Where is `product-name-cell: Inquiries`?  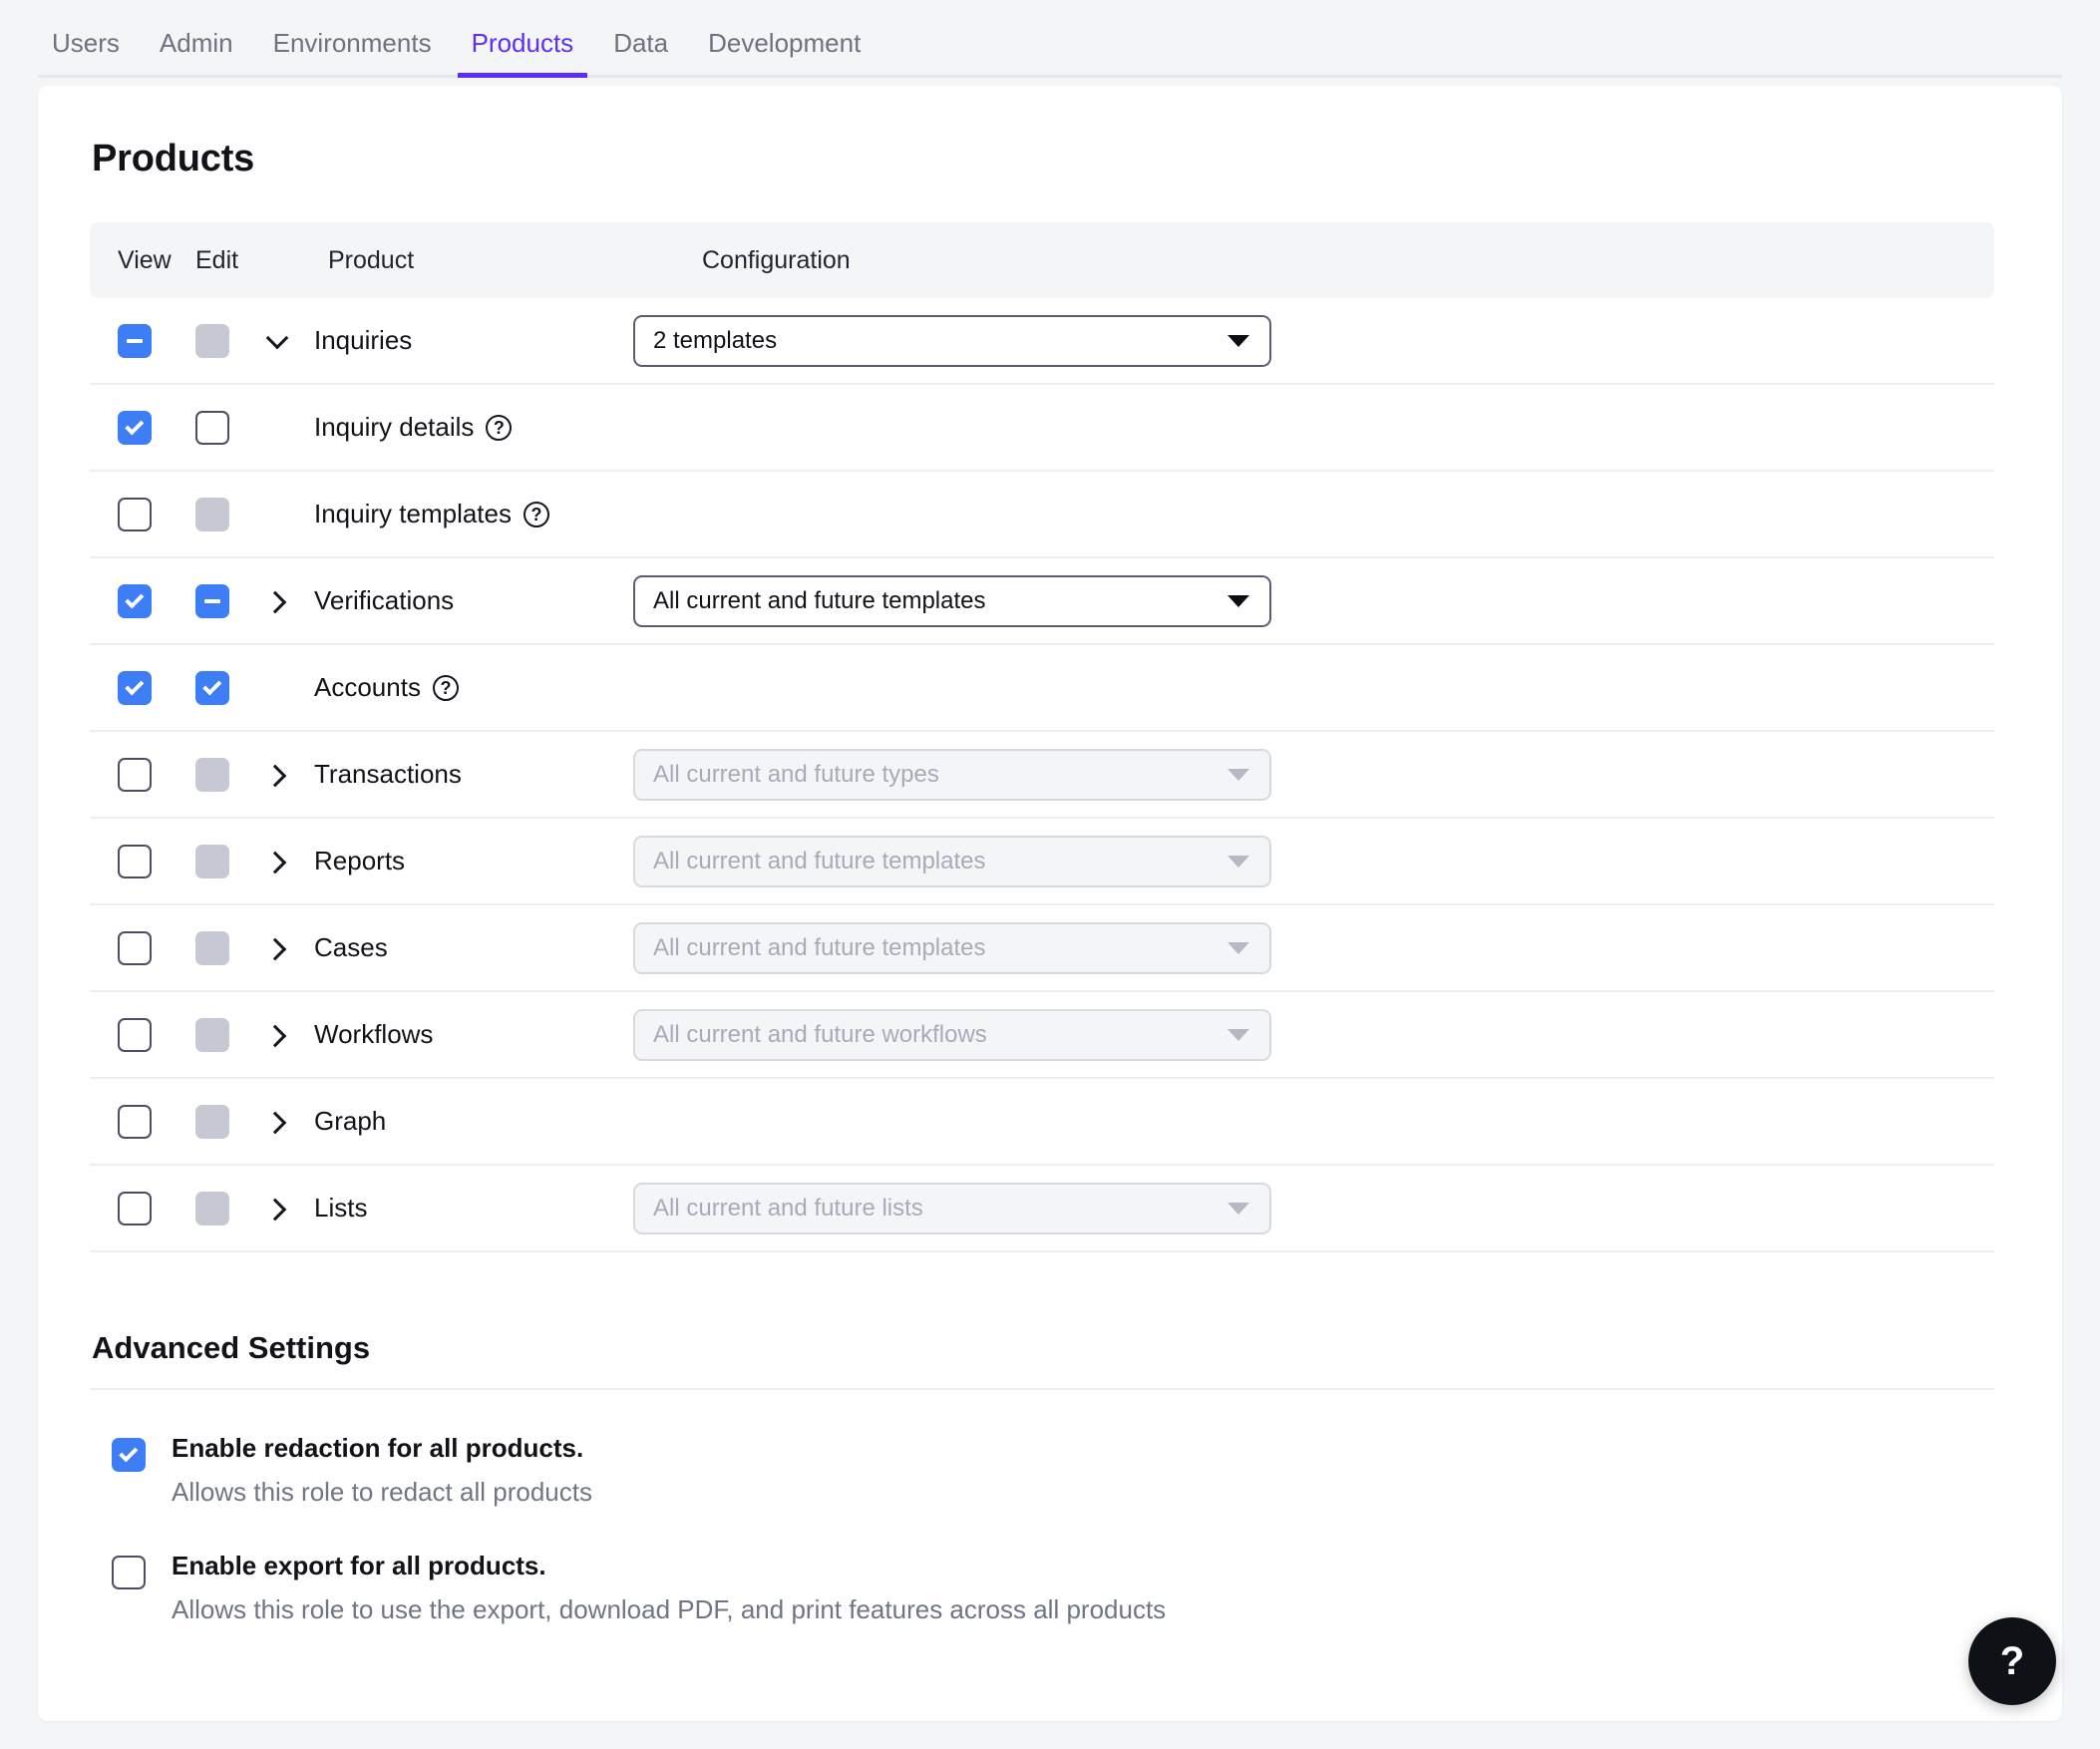 product-name-cell: Inquiries is located at coordinates (473, 340).